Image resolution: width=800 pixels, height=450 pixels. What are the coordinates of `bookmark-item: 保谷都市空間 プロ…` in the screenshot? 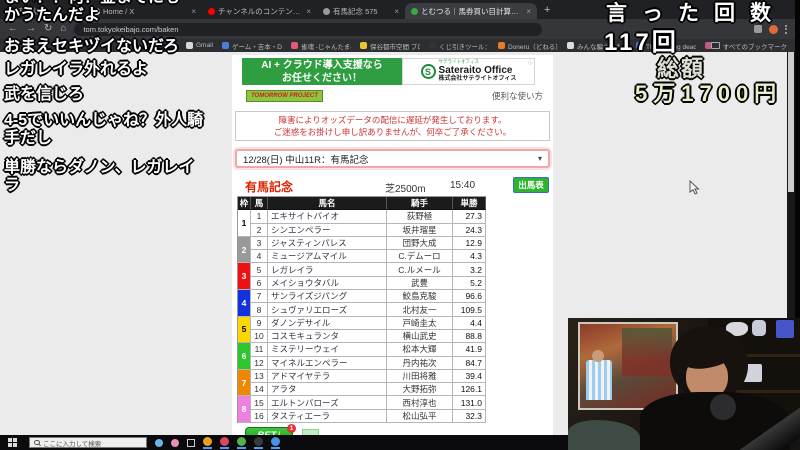 It's located at (389, 46).